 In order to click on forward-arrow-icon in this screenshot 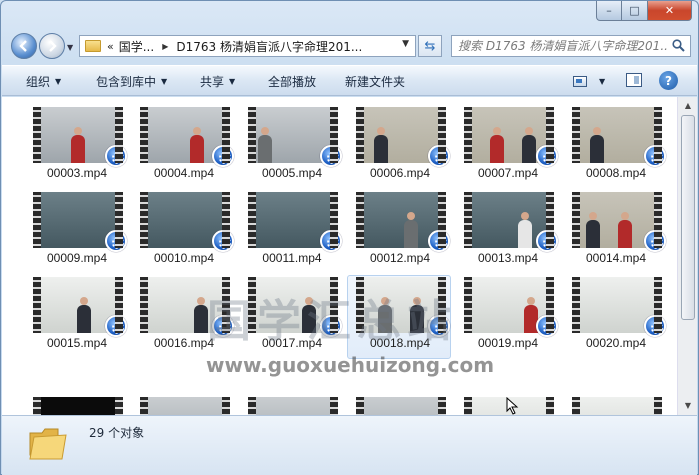, I will do `click(53, 46)`.